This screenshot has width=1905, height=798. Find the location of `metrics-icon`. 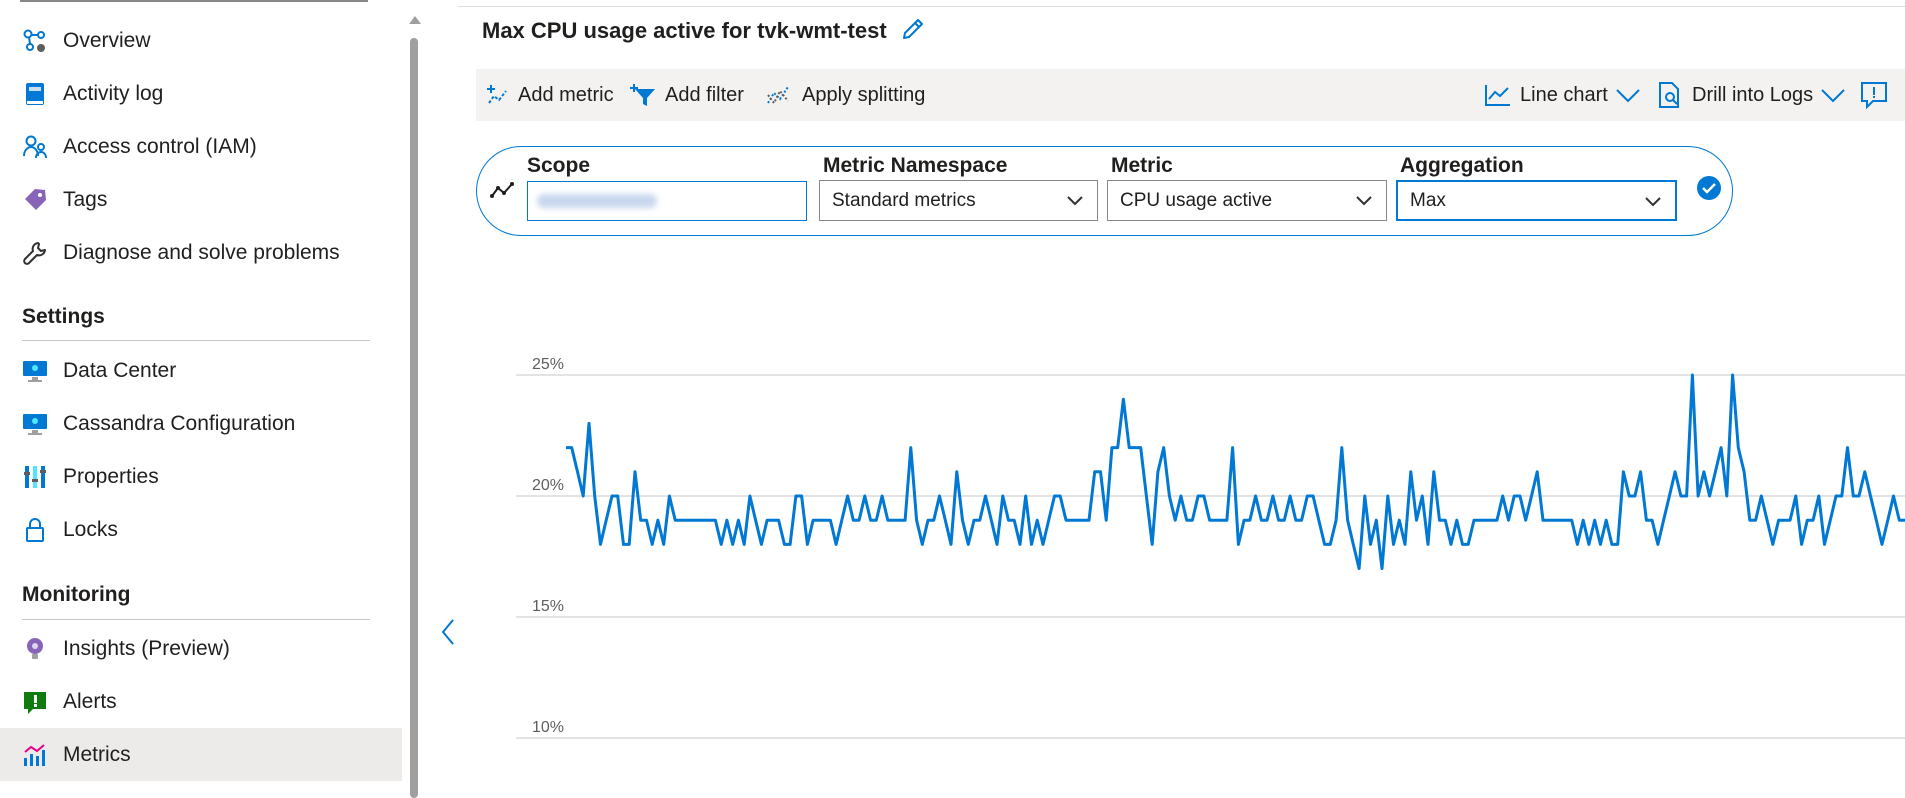

metrics-icon is located at coordinates (35, 755).